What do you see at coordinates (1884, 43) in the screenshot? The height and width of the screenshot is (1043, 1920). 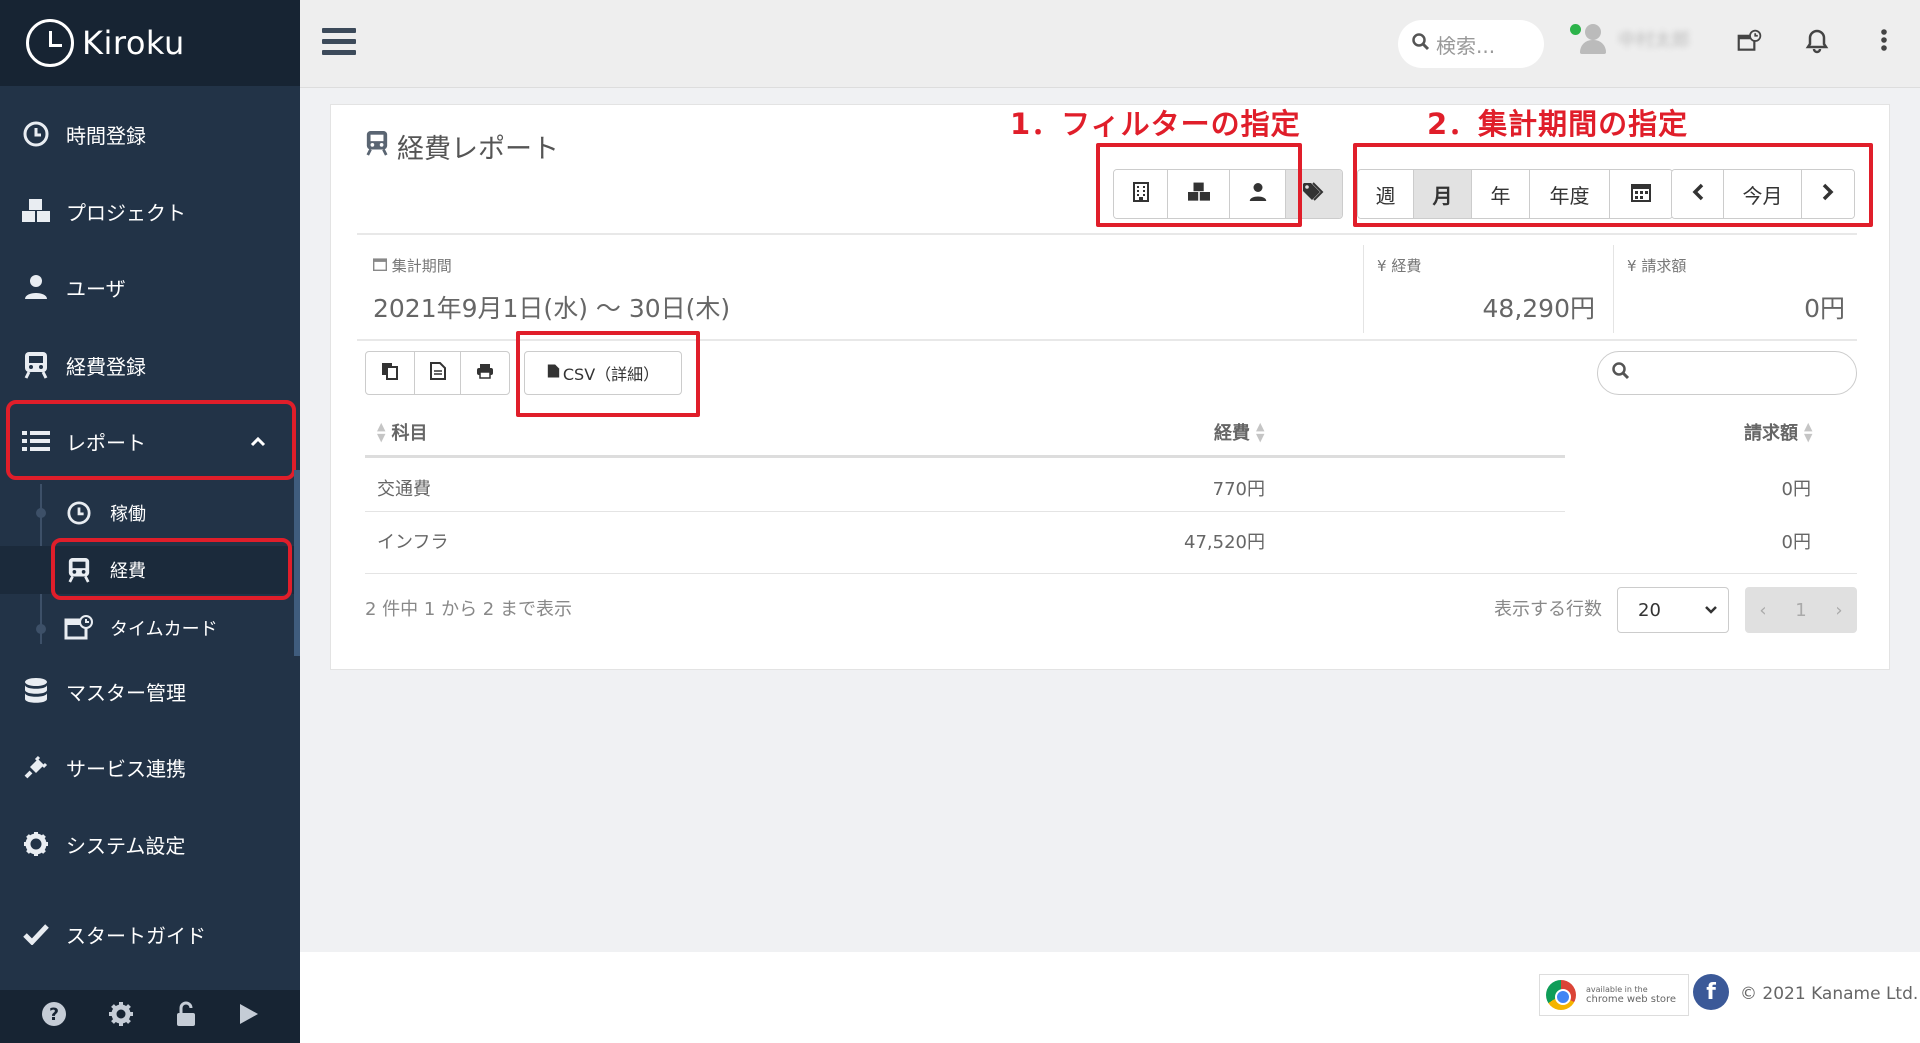 I see `more-vertical-icon` at bounding box center [1884, 43].